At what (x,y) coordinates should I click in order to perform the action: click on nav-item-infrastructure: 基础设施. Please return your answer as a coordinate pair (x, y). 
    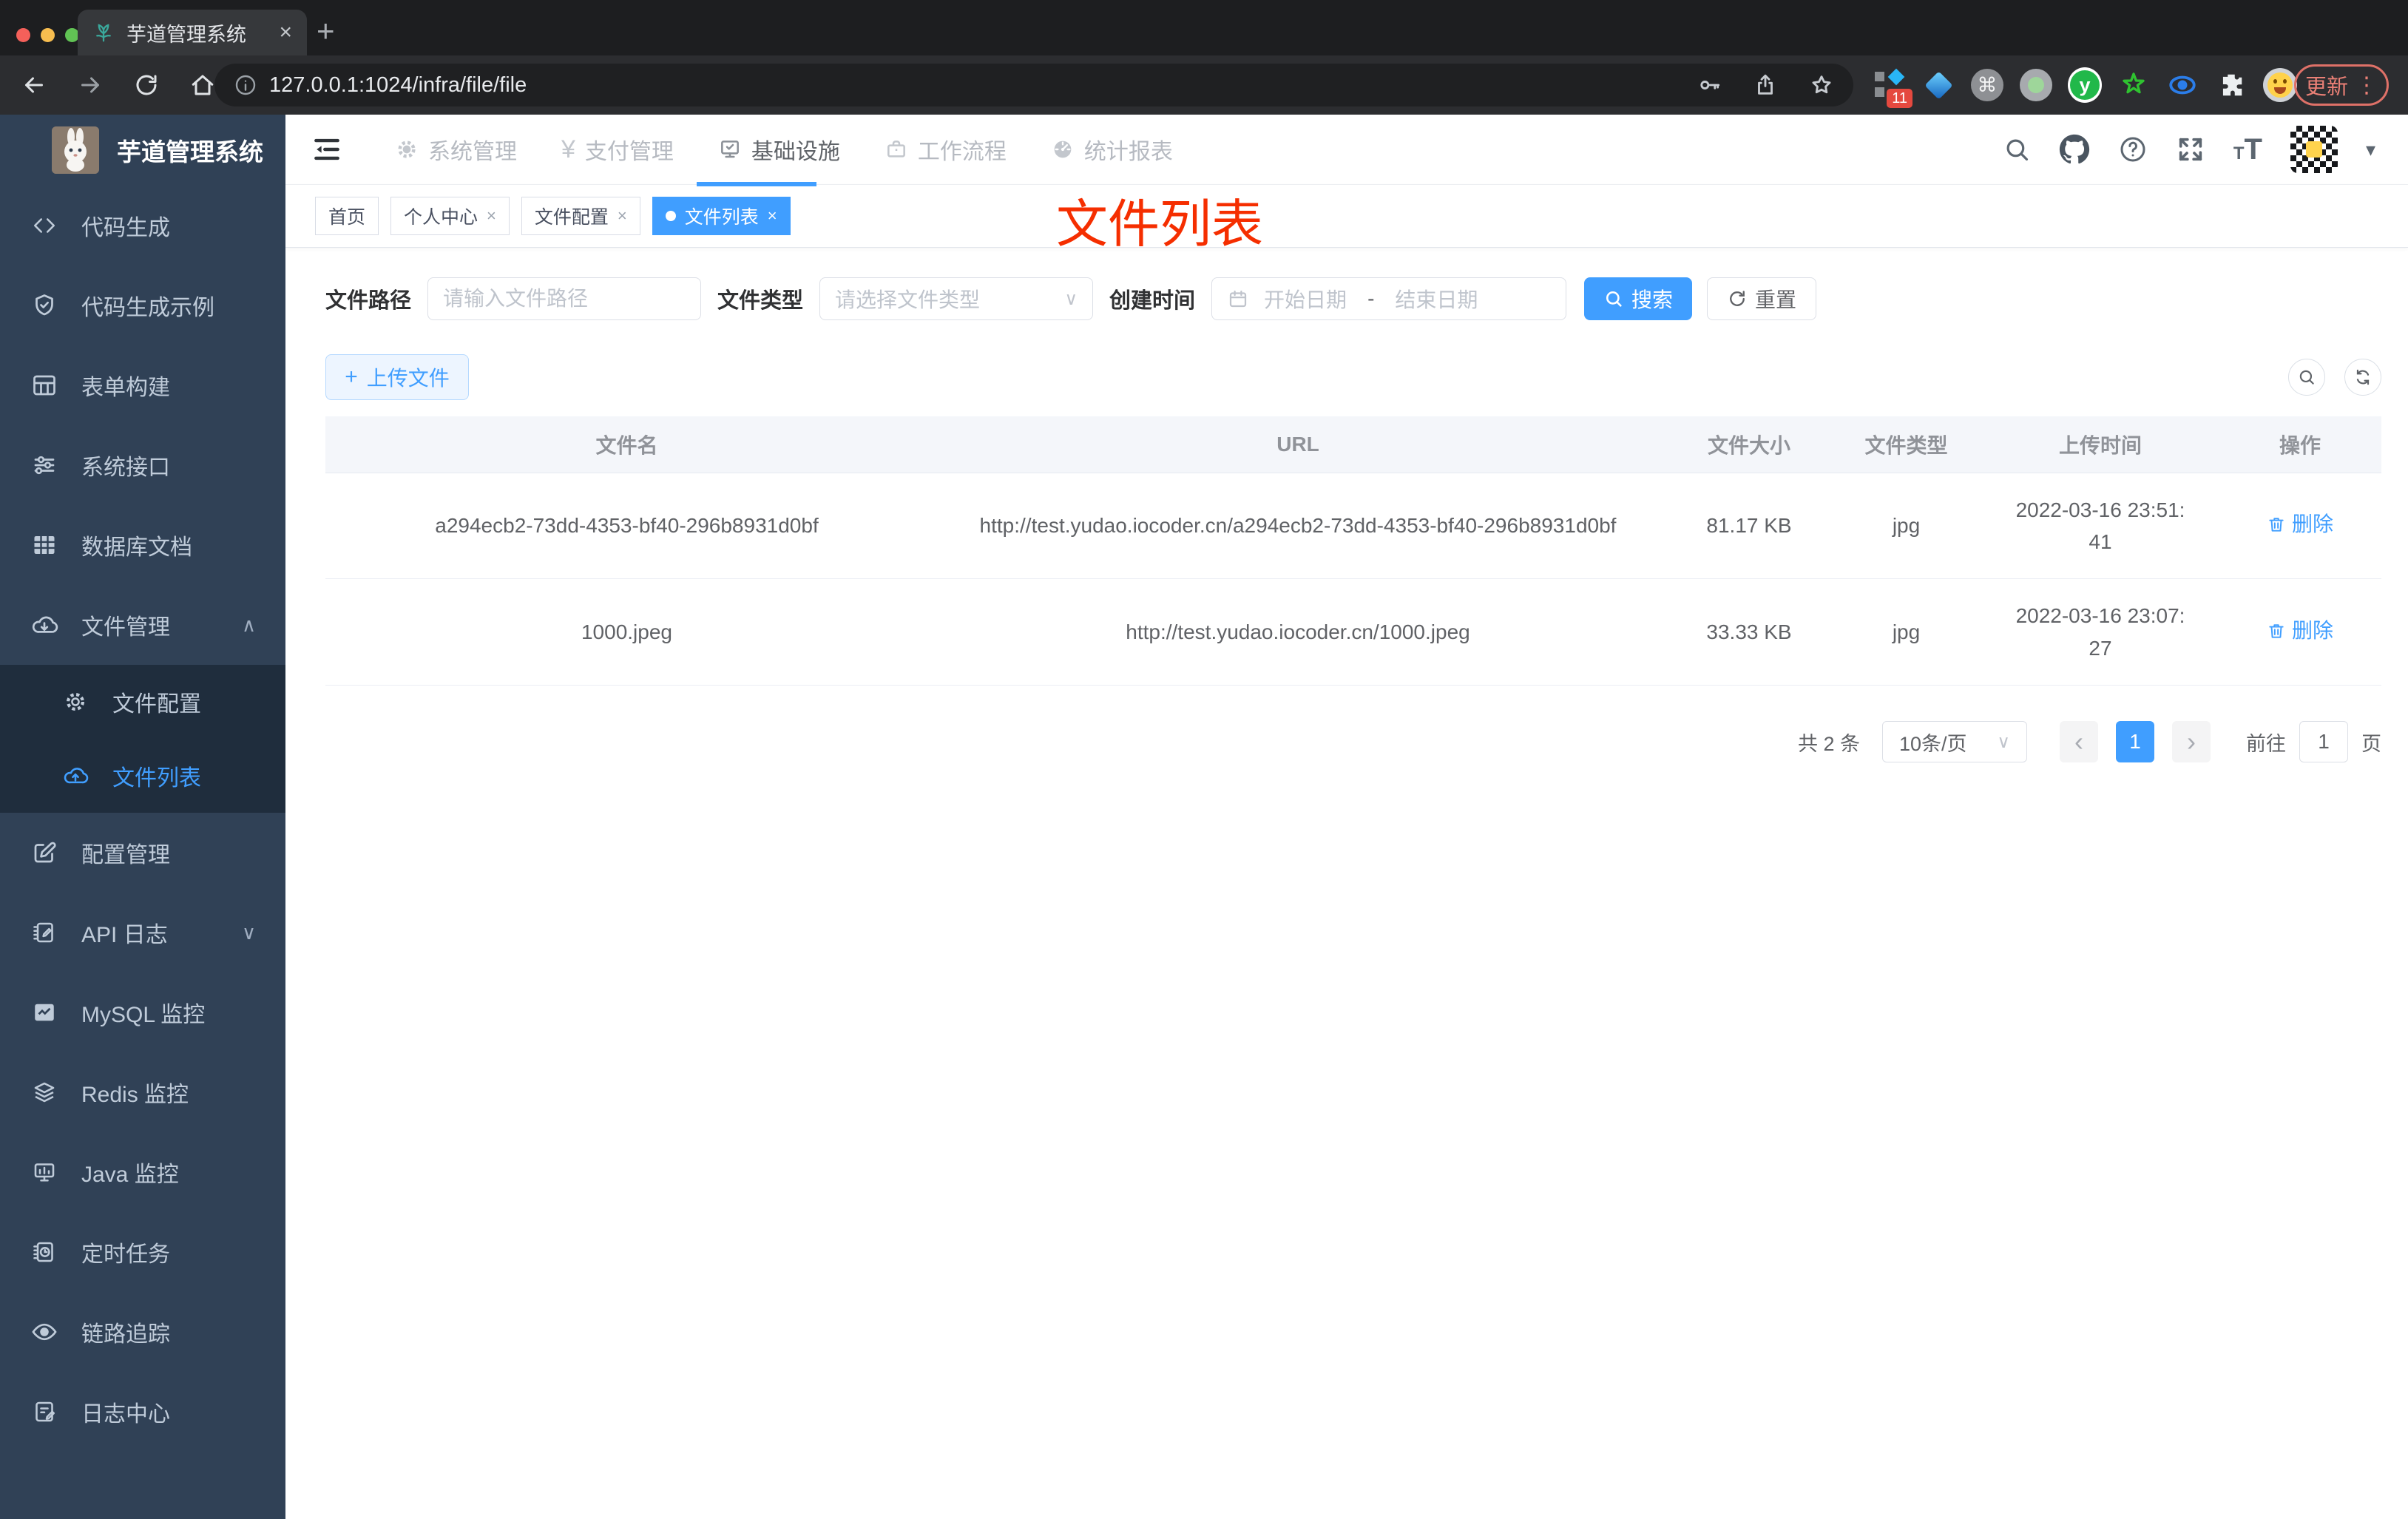
    Looking at the image, I should click on (779, 150).